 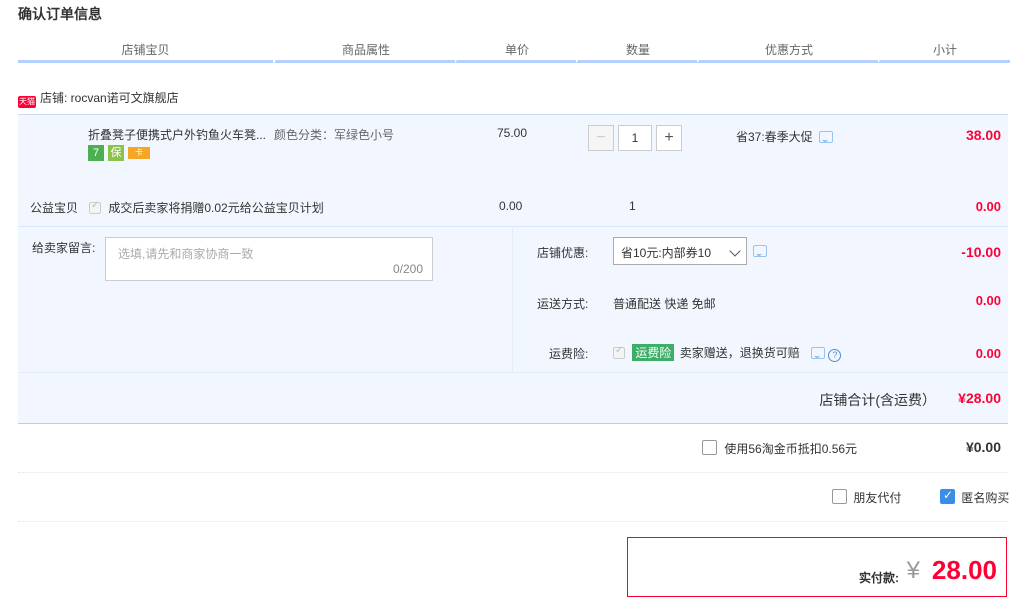 What do you see at coordinates (64, 248) in the screenshot?
I see `message-label: 给卖家留言:` at bounding box center [64, 248].